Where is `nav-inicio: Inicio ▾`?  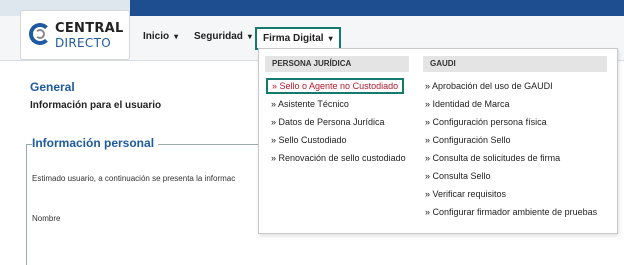 nav-inicio: Inicio ▾ is located at coordinates (160, 36).